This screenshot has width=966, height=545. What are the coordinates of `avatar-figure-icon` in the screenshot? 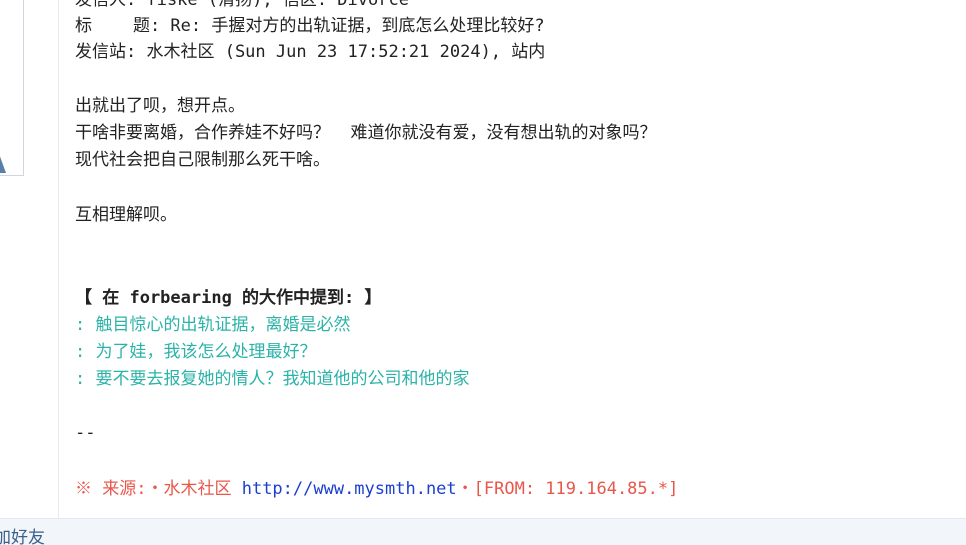 It's located at (3, 162).